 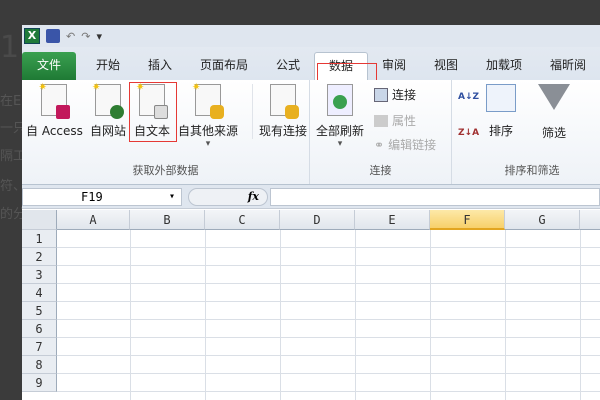 What do you see at coordinates (468, 97) in the screenshot?
I see `sort-ascending-button: A↓Z` at bounding box center [468, 97].